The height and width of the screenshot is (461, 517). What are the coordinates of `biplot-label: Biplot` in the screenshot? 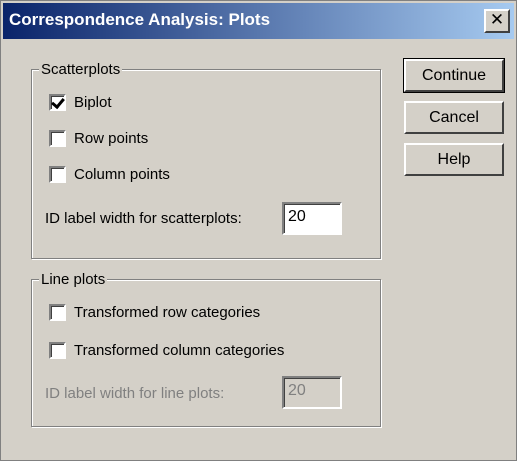 It's located at (93, 102).